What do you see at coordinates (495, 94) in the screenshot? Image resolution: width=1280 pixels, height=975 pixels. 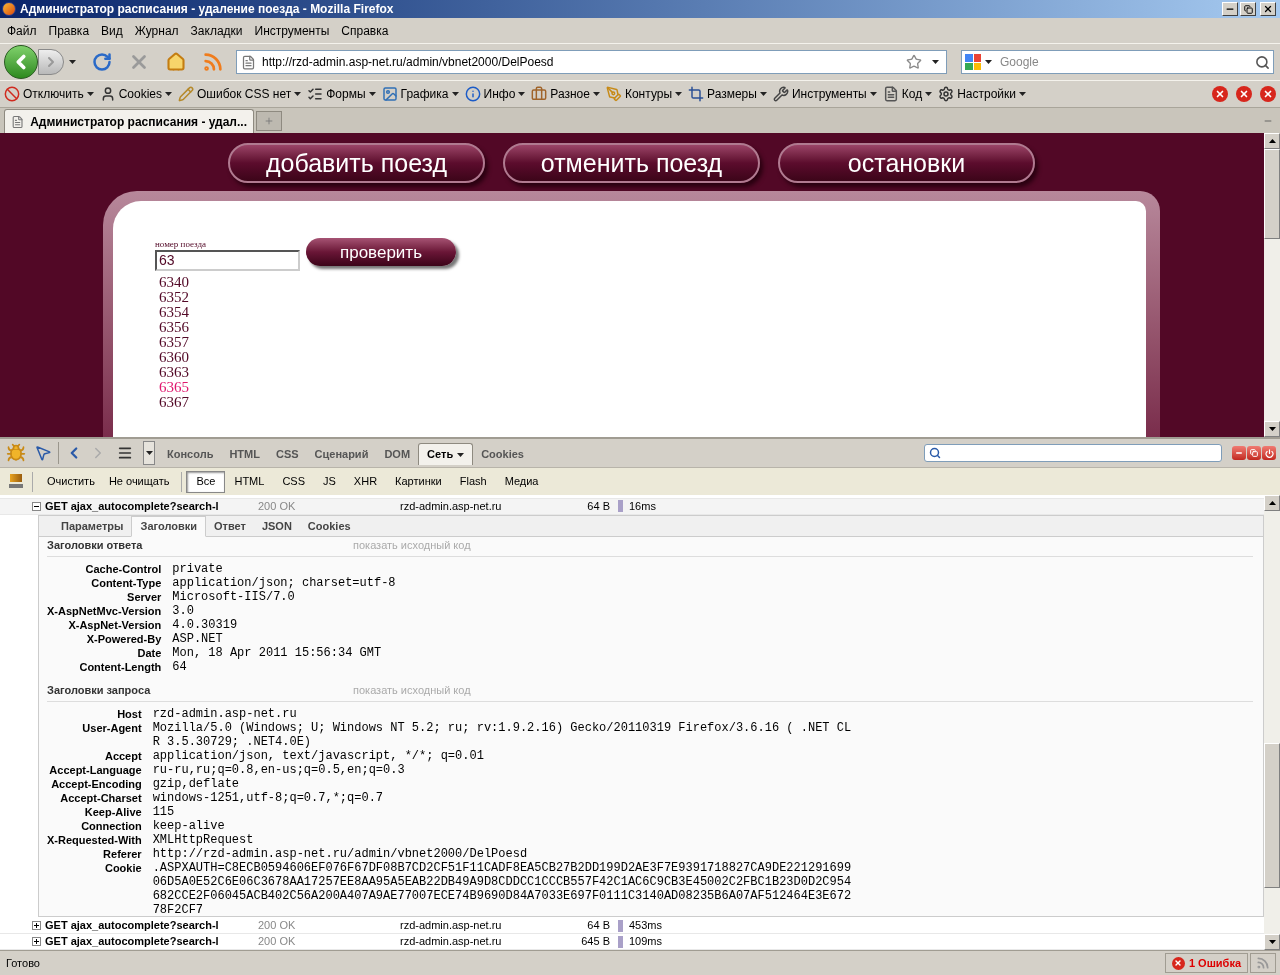 I see `toolbar-menu-button: Инфо` at bounding box center [495, 94].